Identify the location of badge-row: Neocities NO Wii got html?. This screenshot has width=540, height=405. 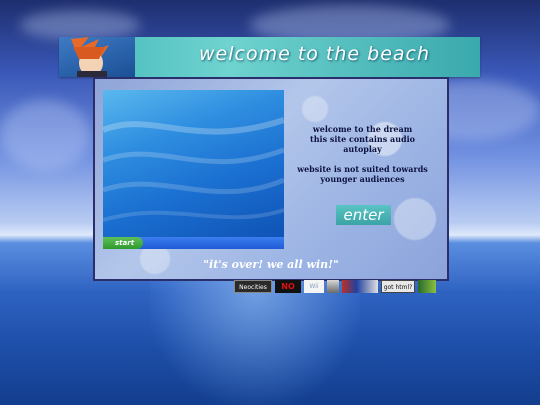
(335, 286).